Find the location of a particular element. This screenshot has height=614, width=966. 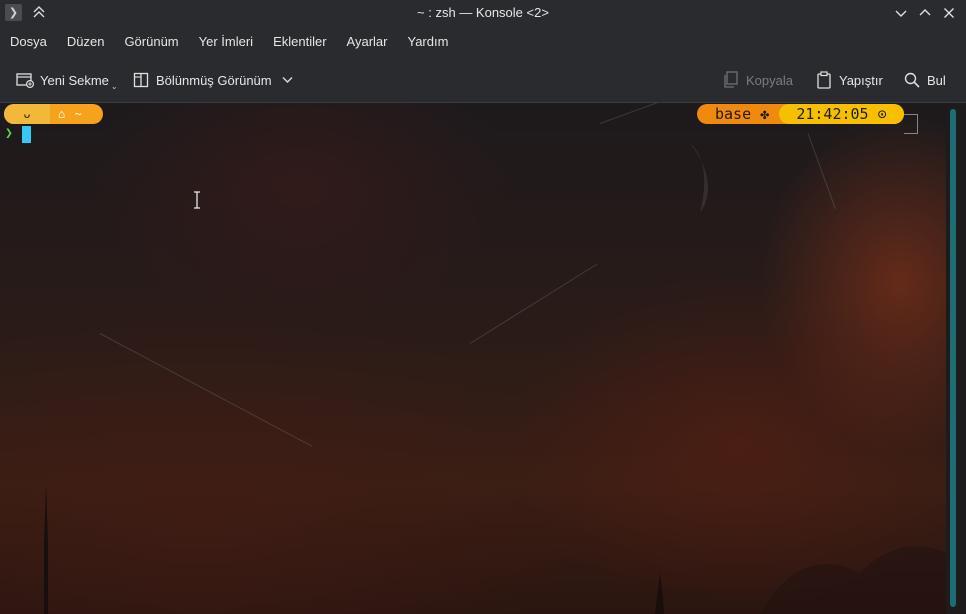

title-bar: ❯ ~ : zsh — Konsole <2> is located at coordinates (483, 13).